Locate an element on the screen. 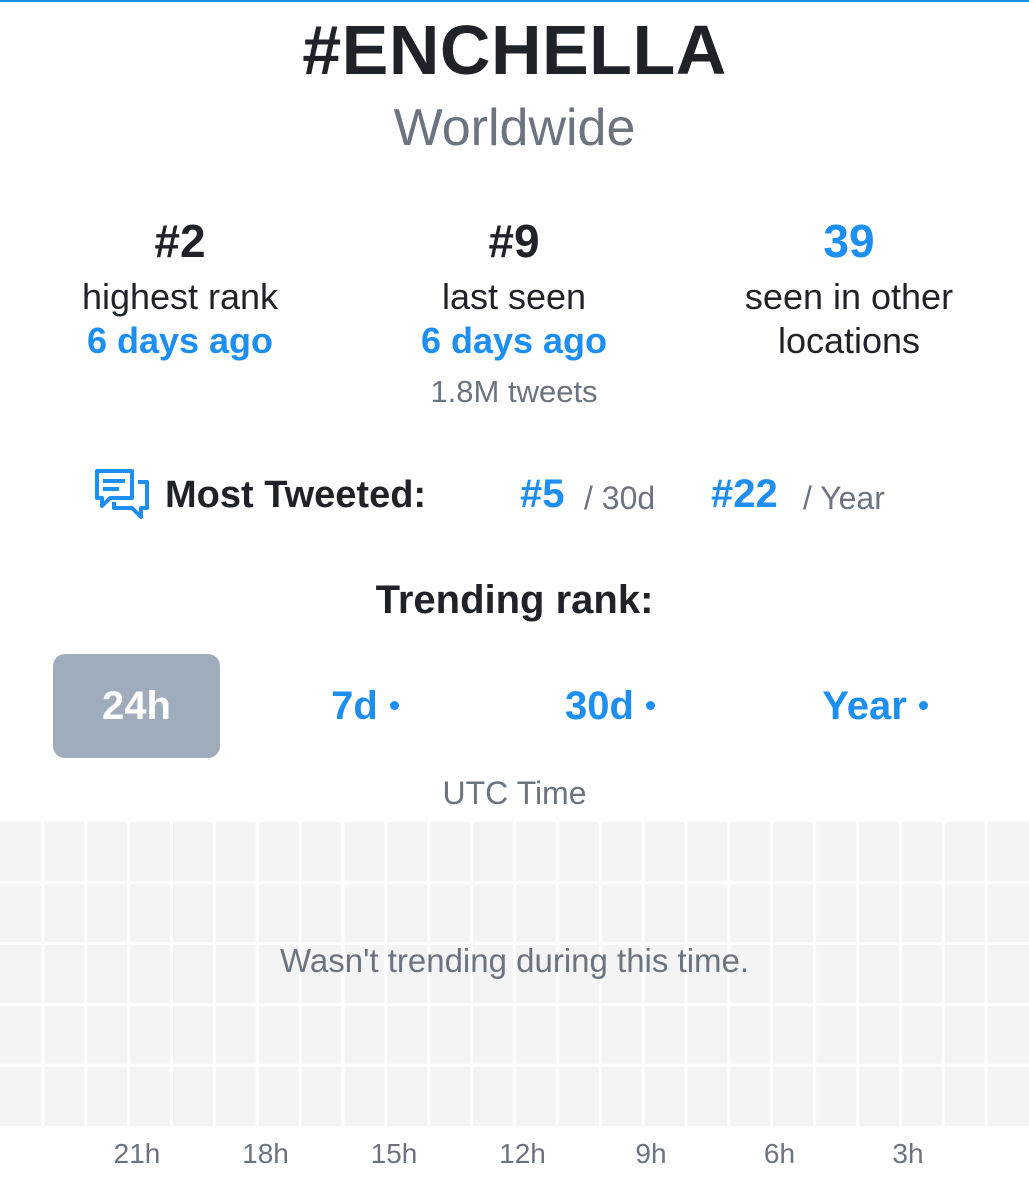 The image size is (1029, 1200). tab-24h: 24h is located at coordinates (136, 706).